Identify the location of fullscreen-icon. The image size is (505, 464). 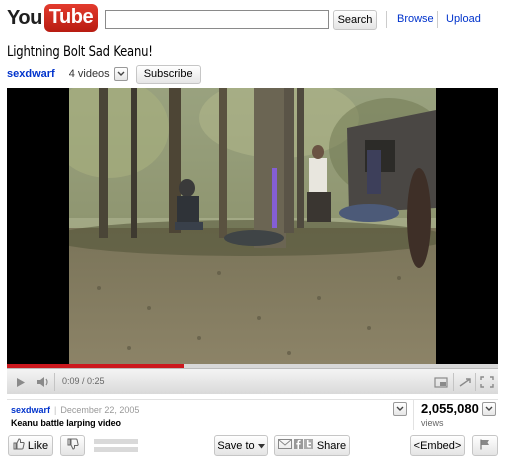
(487, 382).